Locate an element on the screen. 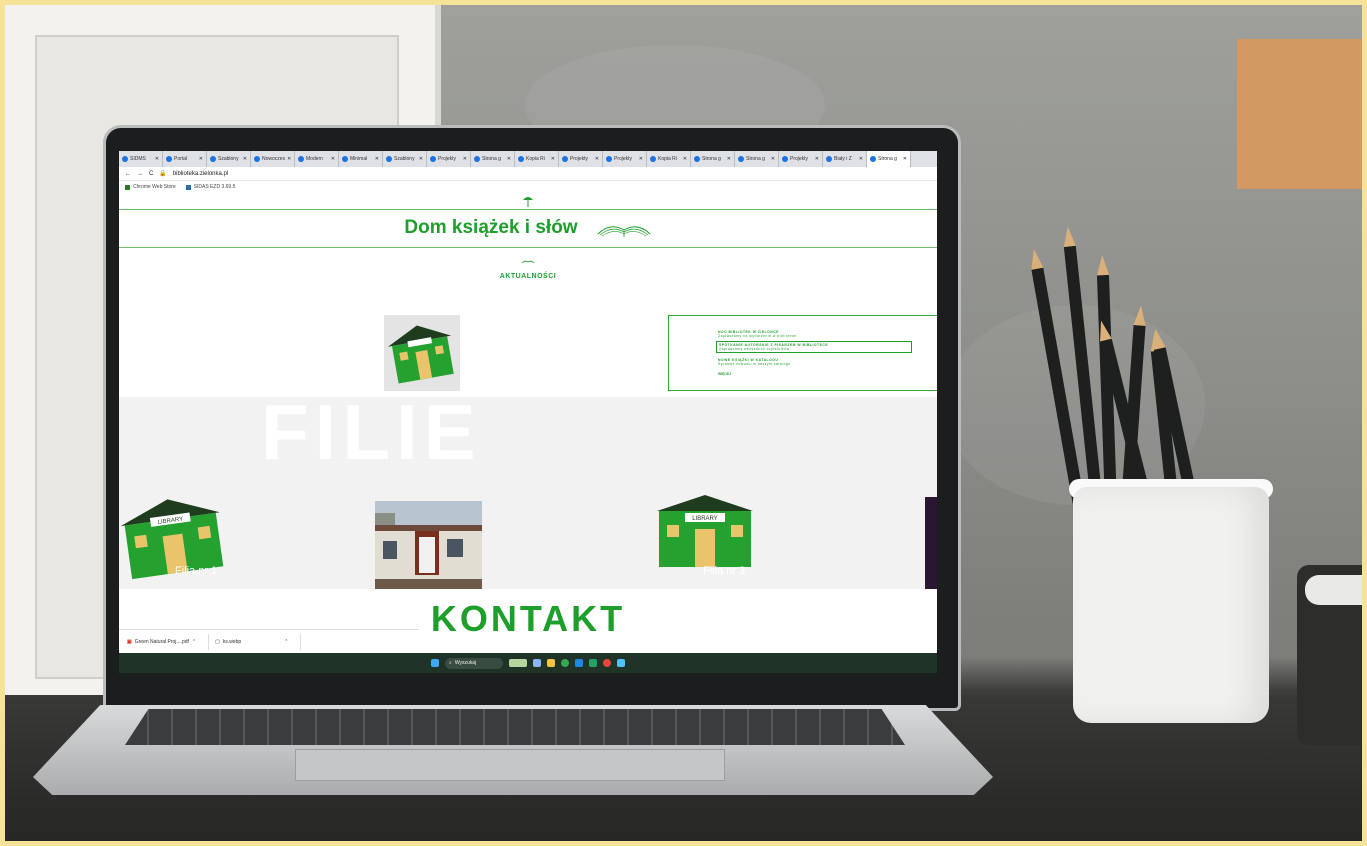  browser-tab: Nowoczes ✕ is located at coordinates (273, 159).